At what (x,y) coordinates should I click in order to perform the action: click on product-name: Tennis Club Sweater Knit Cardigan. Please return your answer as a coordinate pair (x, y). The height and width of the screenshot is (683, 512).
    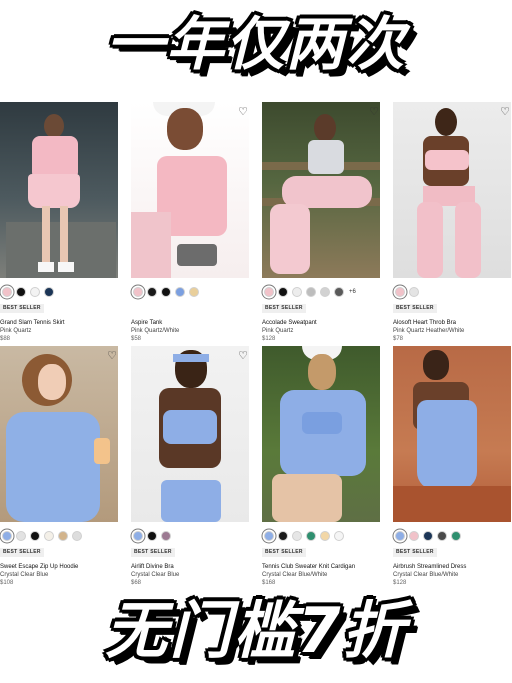
    Looking at the image, I should click on (323, 567).